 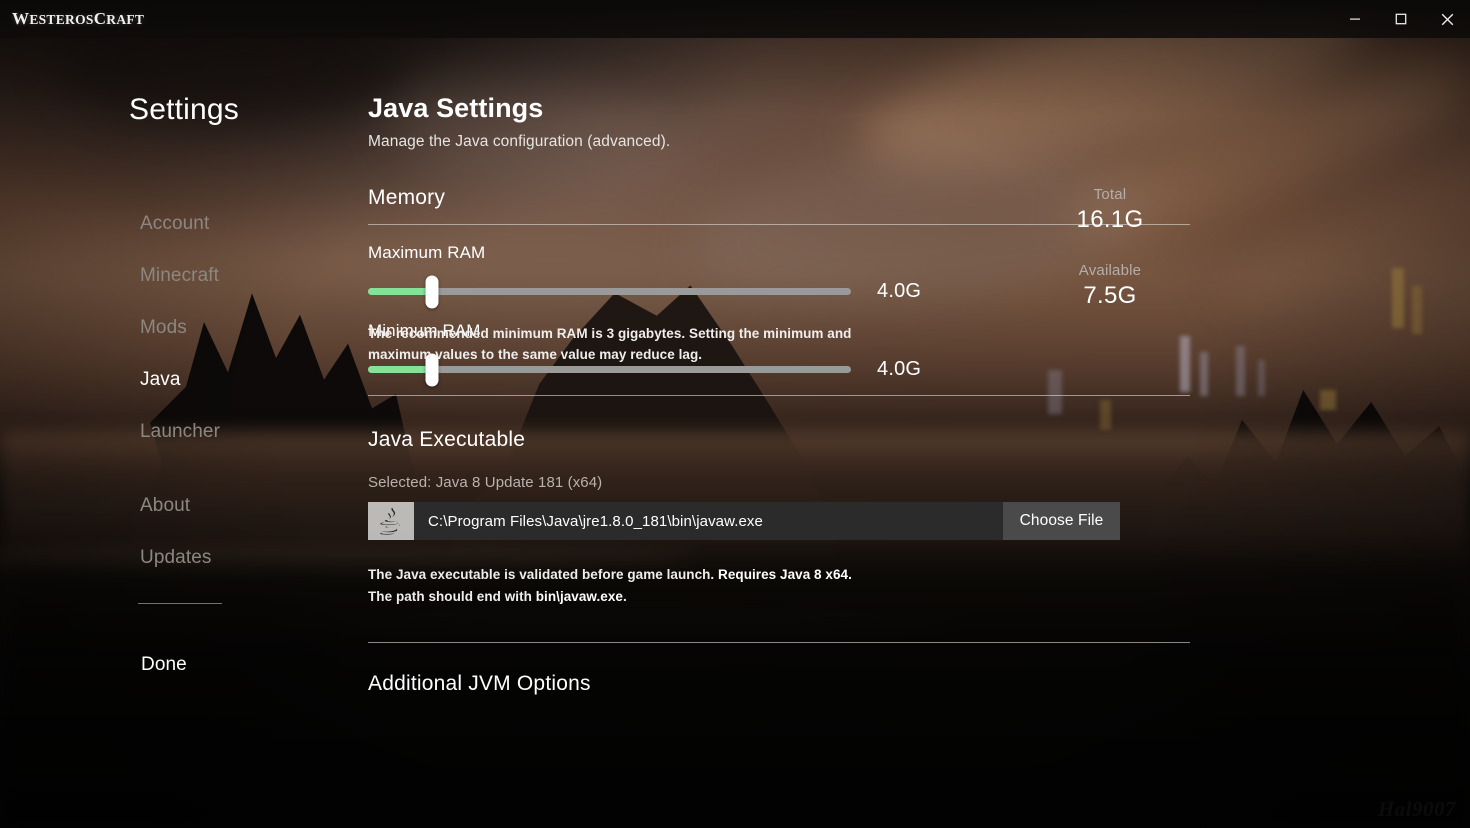 I want to click on sidebar-divider, so click(x=180, y=603).